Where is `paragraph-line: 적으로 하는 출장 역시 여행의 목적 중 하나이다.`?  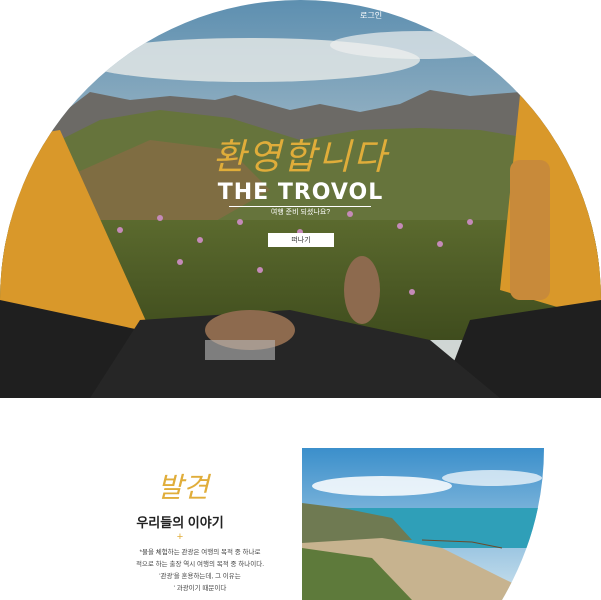
paragraph-line: 적으로 하는 출장 역시 여행의 목적 중 하나이다. is located at coordinates (200, 564).